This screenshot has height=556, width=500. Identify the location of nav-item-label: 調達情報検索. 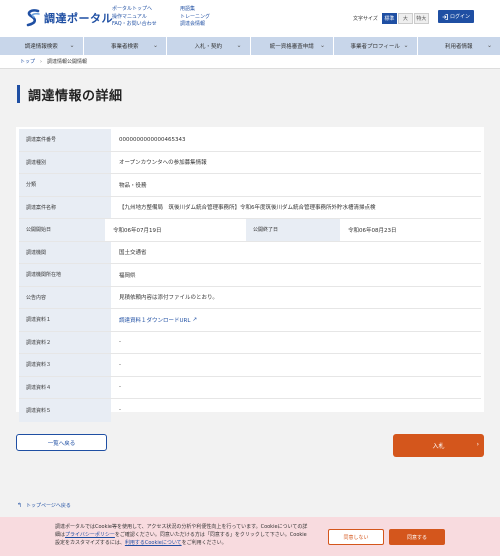
(41, 47).